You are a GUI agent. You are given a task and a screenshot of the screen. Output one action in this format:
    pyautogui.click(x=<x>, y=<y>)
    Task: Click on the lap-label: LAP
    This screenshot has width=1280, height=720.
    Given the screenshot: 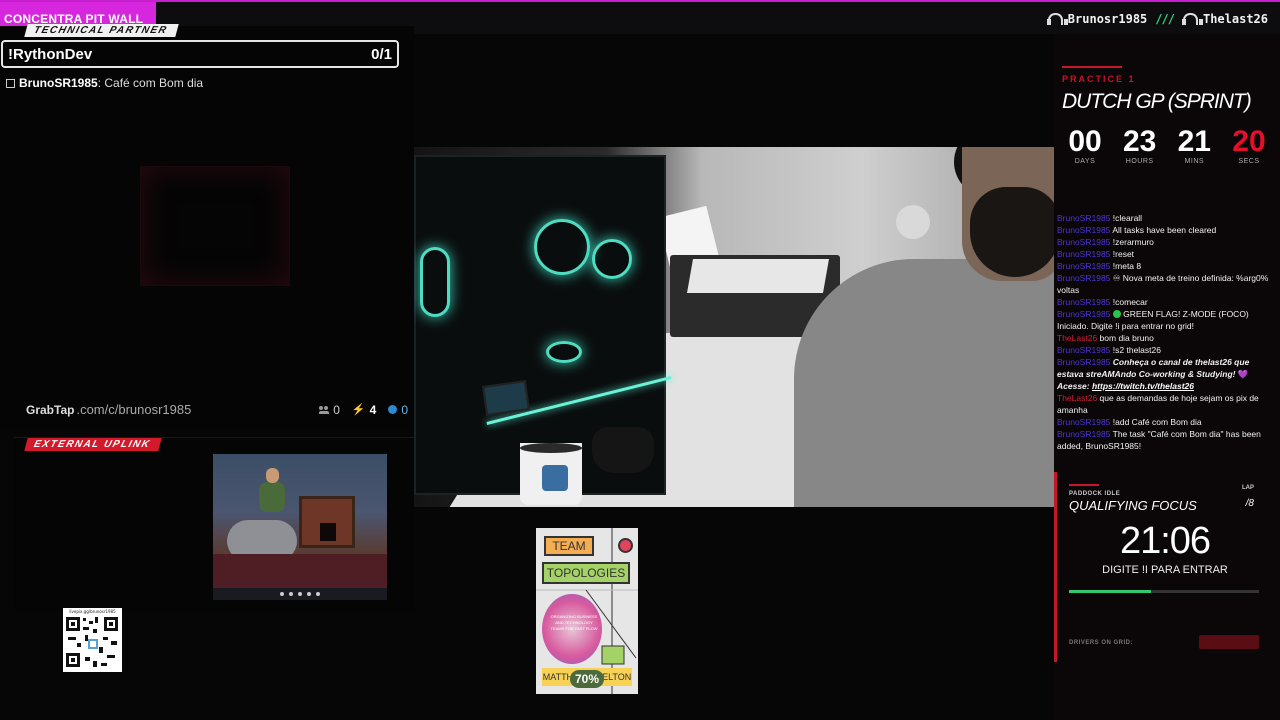 What is the action you would take?
    pyautogui.click(x=1248, y=488)
    